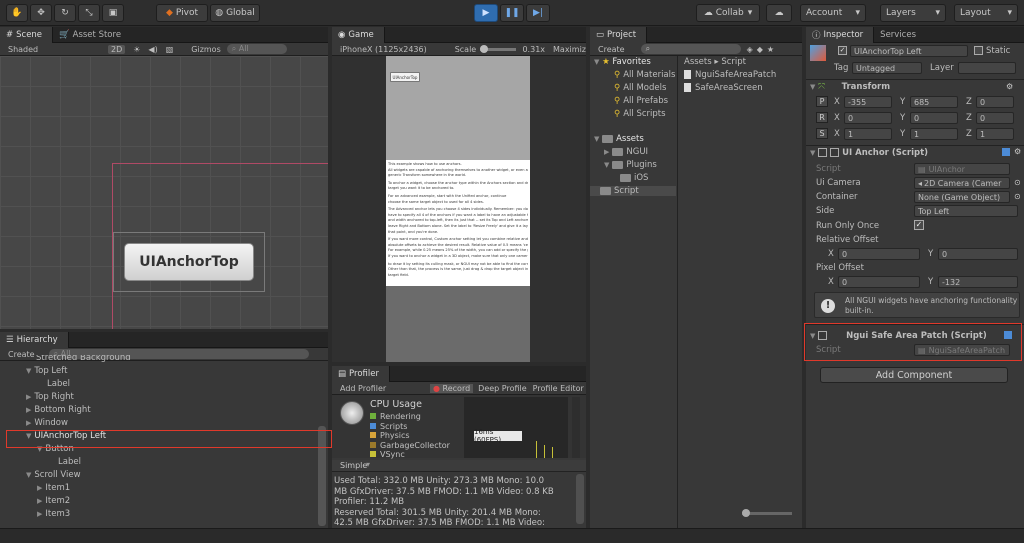 The image size is (1024, 543). What do you see at coordinates (630, 165) in the screenshot?
I see `asset-folder-item: ▼ Plugins` at bounding box center [630, 165].